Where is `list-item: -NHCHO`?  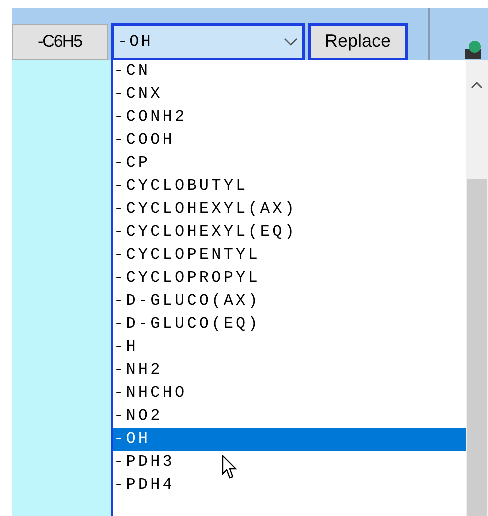 list-item: -NHCHO is located at coordinates (289, 393).